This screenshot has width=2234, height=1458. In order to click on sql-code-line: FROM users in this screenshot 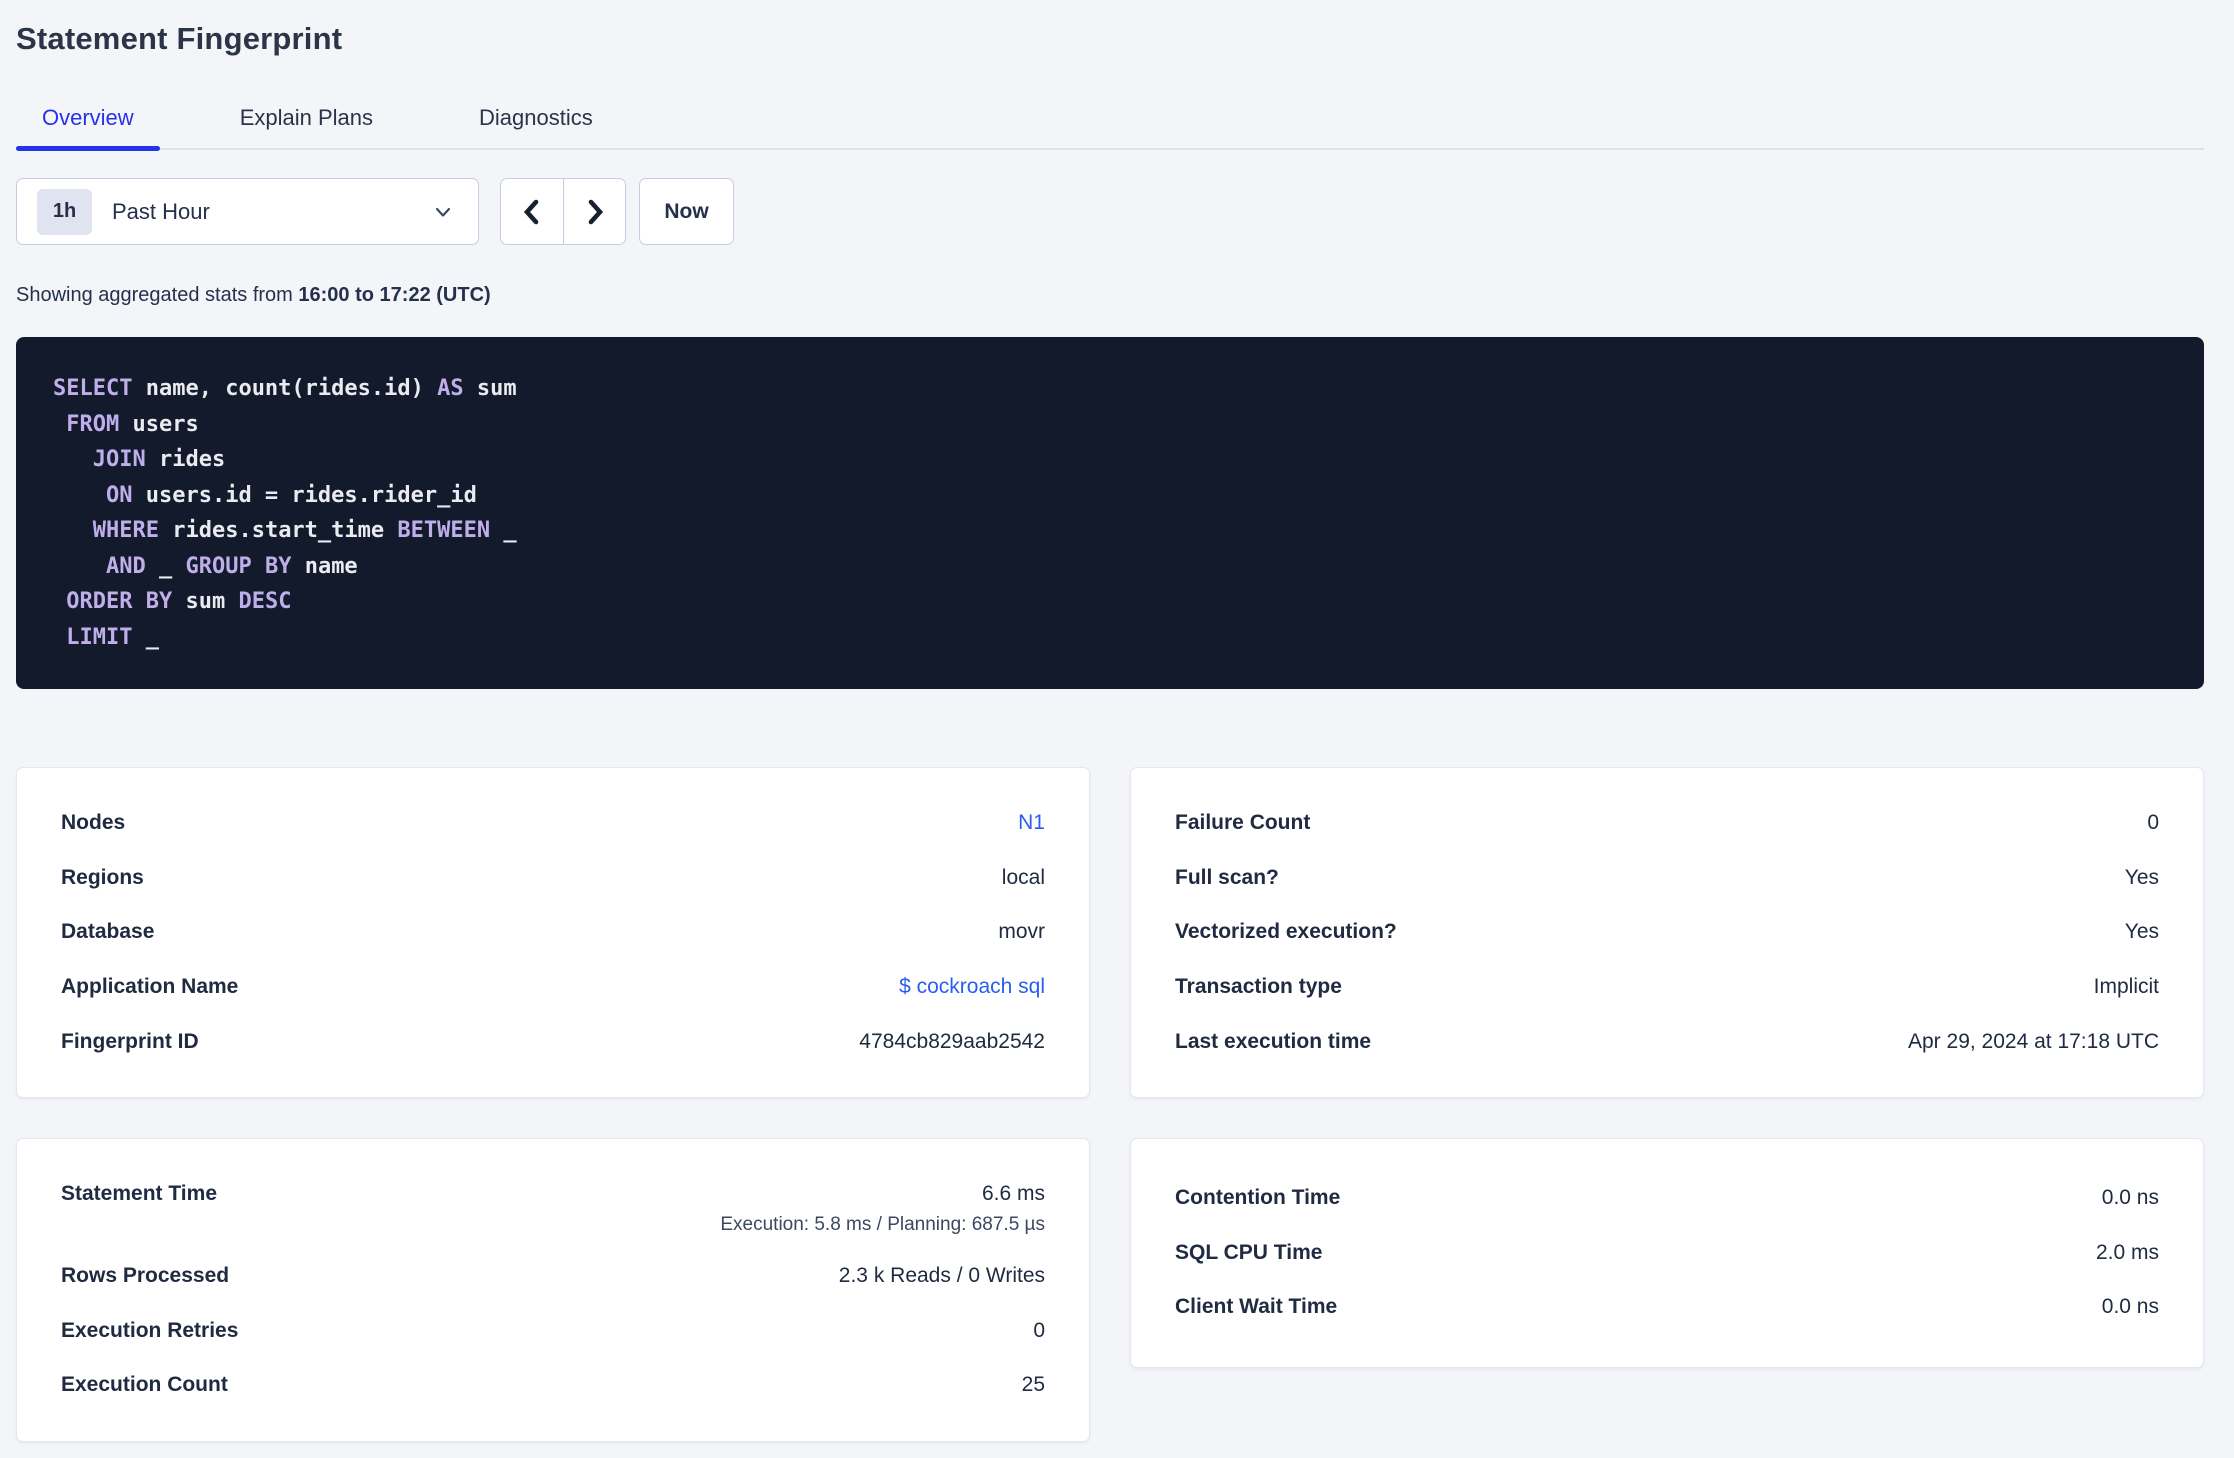, I will do `click(132, 424)`.